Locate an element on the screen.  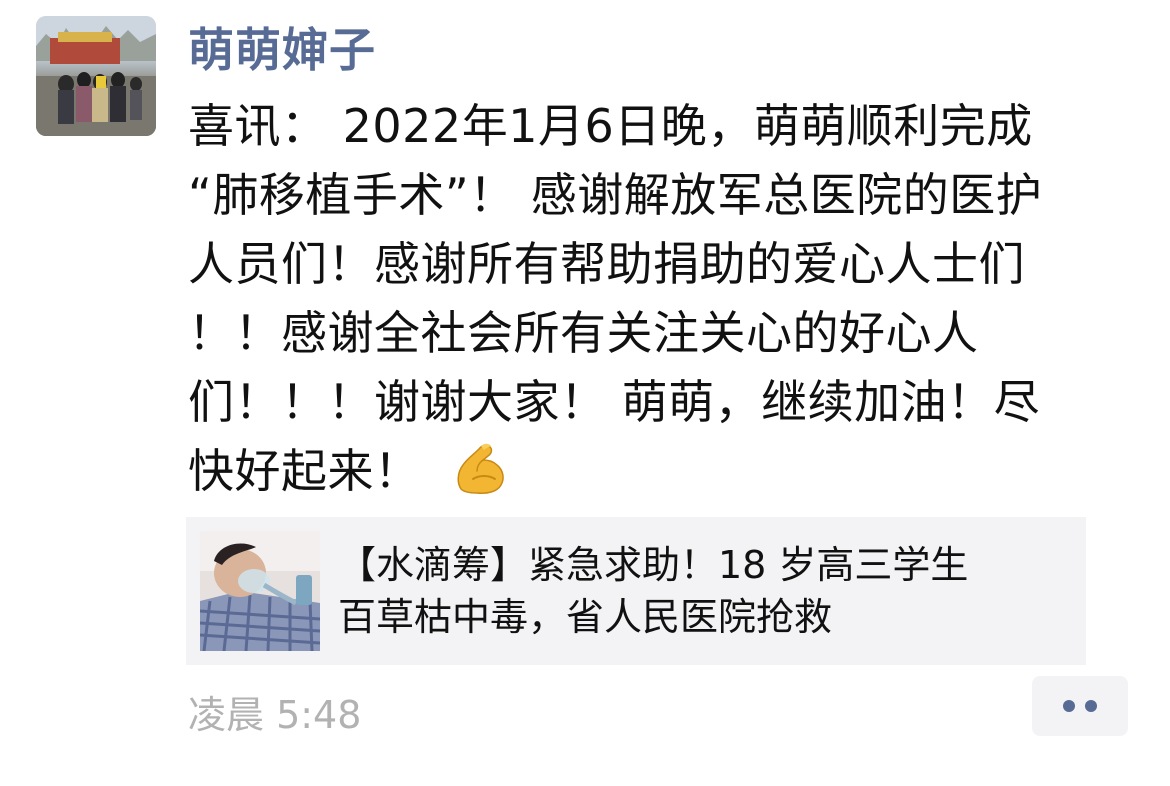
post-text-last-line: 快好起来！ is located at coordinates (668, 471).